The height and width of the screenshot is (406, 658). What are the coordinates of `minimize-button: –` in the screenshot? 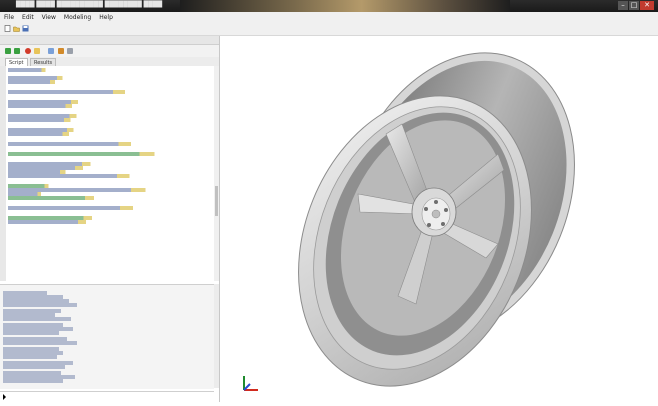 It's located at (623, 5).